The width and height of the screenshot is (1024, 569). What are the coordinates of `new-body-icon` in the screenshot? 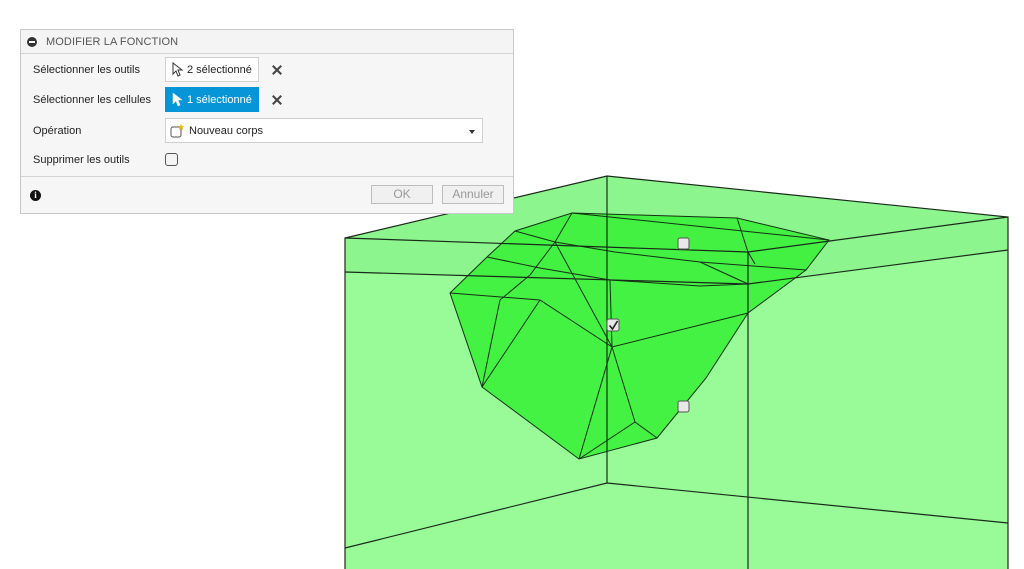 It's located at (177, 130).